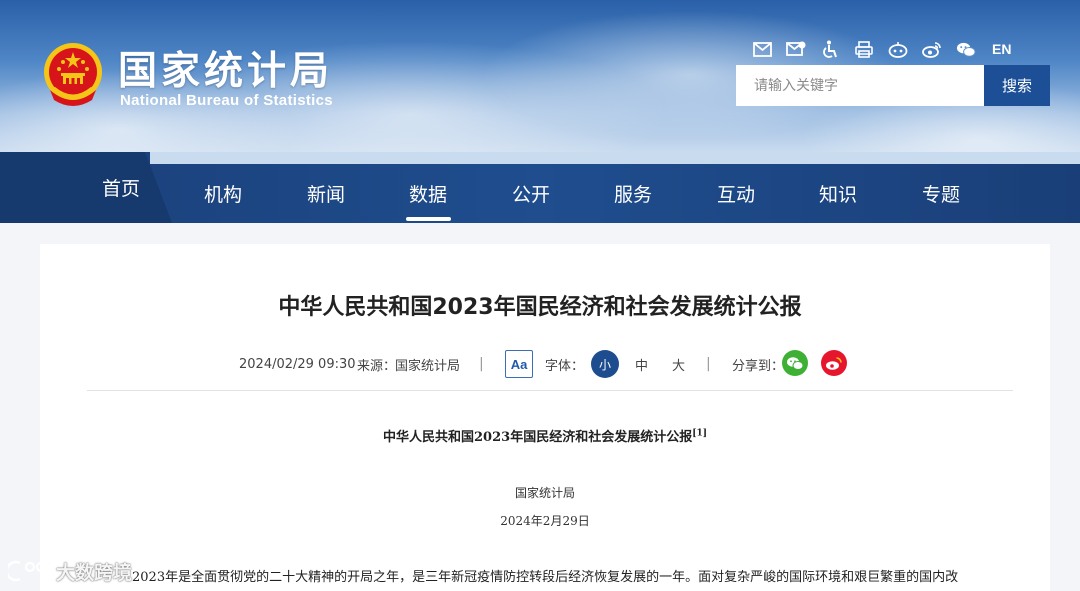 This screenshot has height=591, width=1080. Describe the element at coordinates (762, 49) in the screenshot. I see `mail-icon` at that location.